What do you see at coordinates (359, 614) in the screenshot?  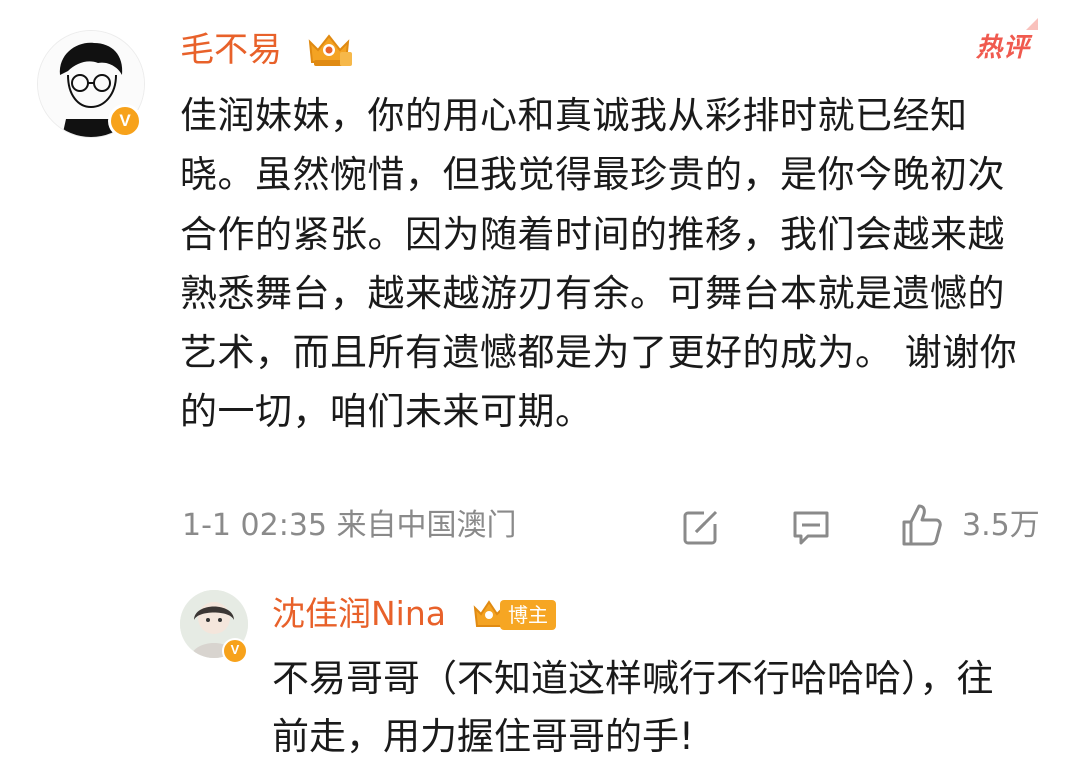 I see `reply-username: 沈佳润Nina` at bounding box center [359, 614].